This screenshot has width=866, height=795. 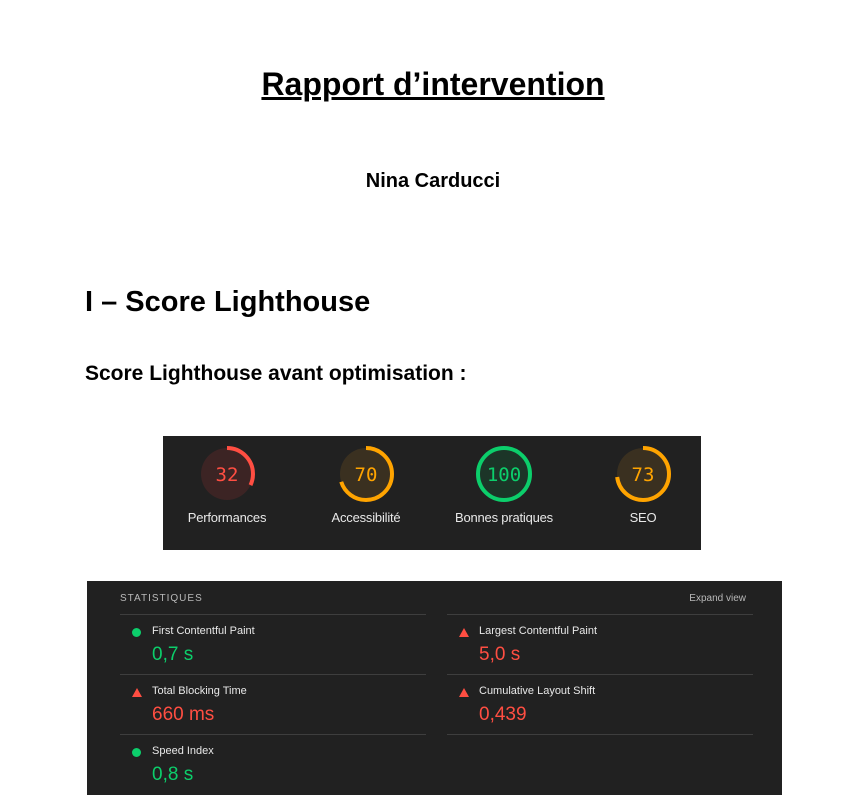 What do you see at coordinates (433, 181) in the screenshot?
I see `author-name: Nina Carducci` at bounding box center [433, 181].